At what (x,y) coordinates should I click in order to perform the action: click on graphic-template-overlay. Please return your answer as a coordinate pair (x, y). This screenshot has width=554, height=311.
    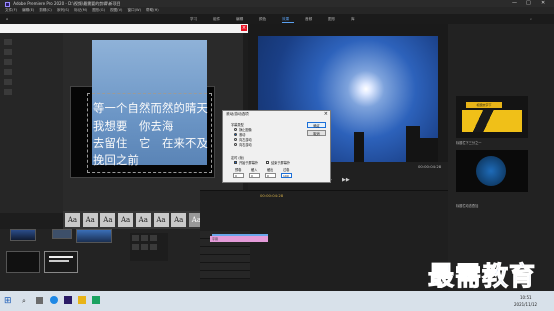
    Looking at the image, I should click on (492, 171).